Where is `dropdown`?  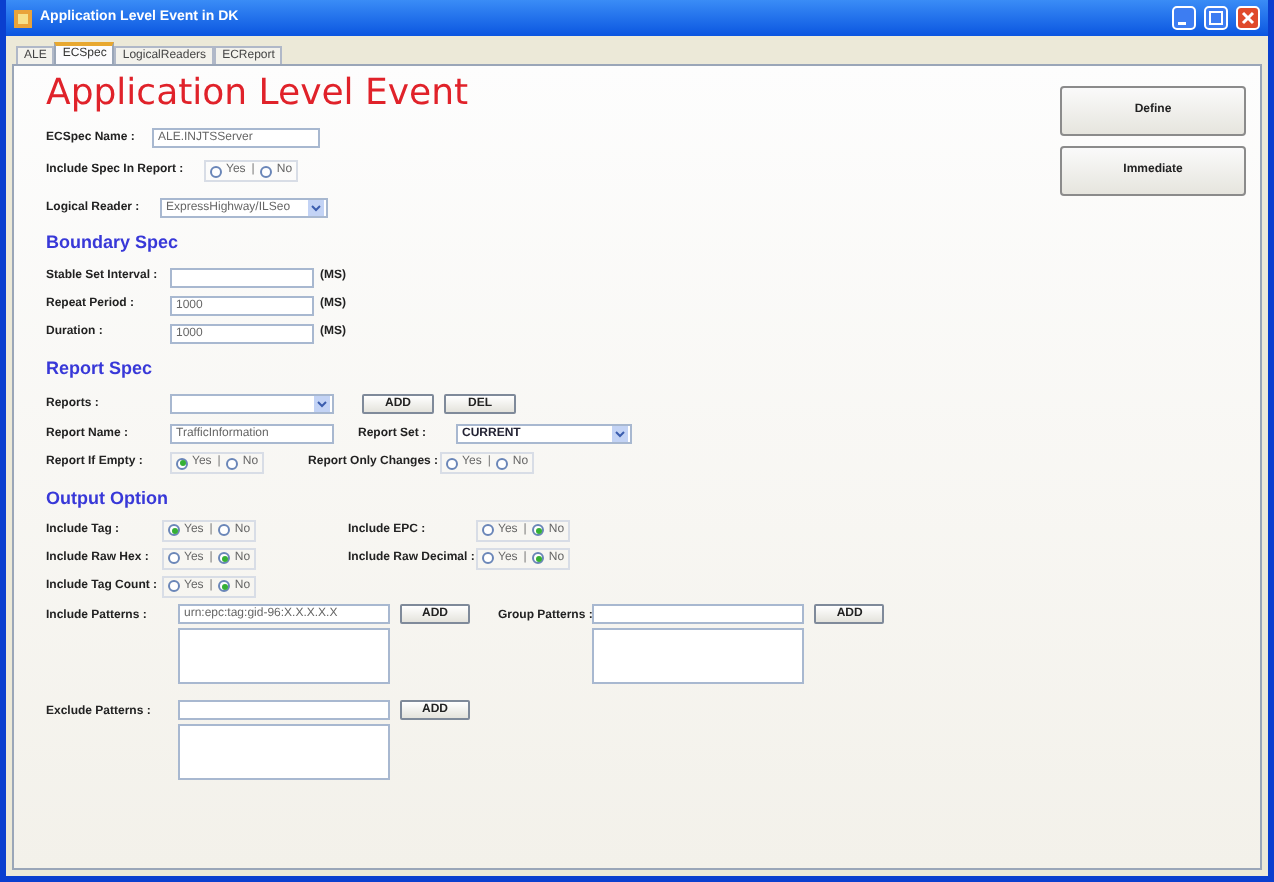
dropdown is located at coordinates (252, 404).